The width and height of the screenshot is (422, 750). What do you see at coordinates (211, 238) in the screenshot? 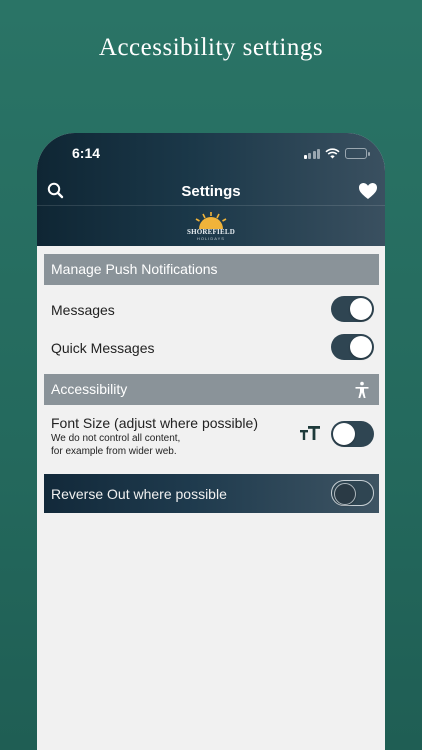
I see `logo-subtext: HOLIDAYS` at bounding box center [211, 238].